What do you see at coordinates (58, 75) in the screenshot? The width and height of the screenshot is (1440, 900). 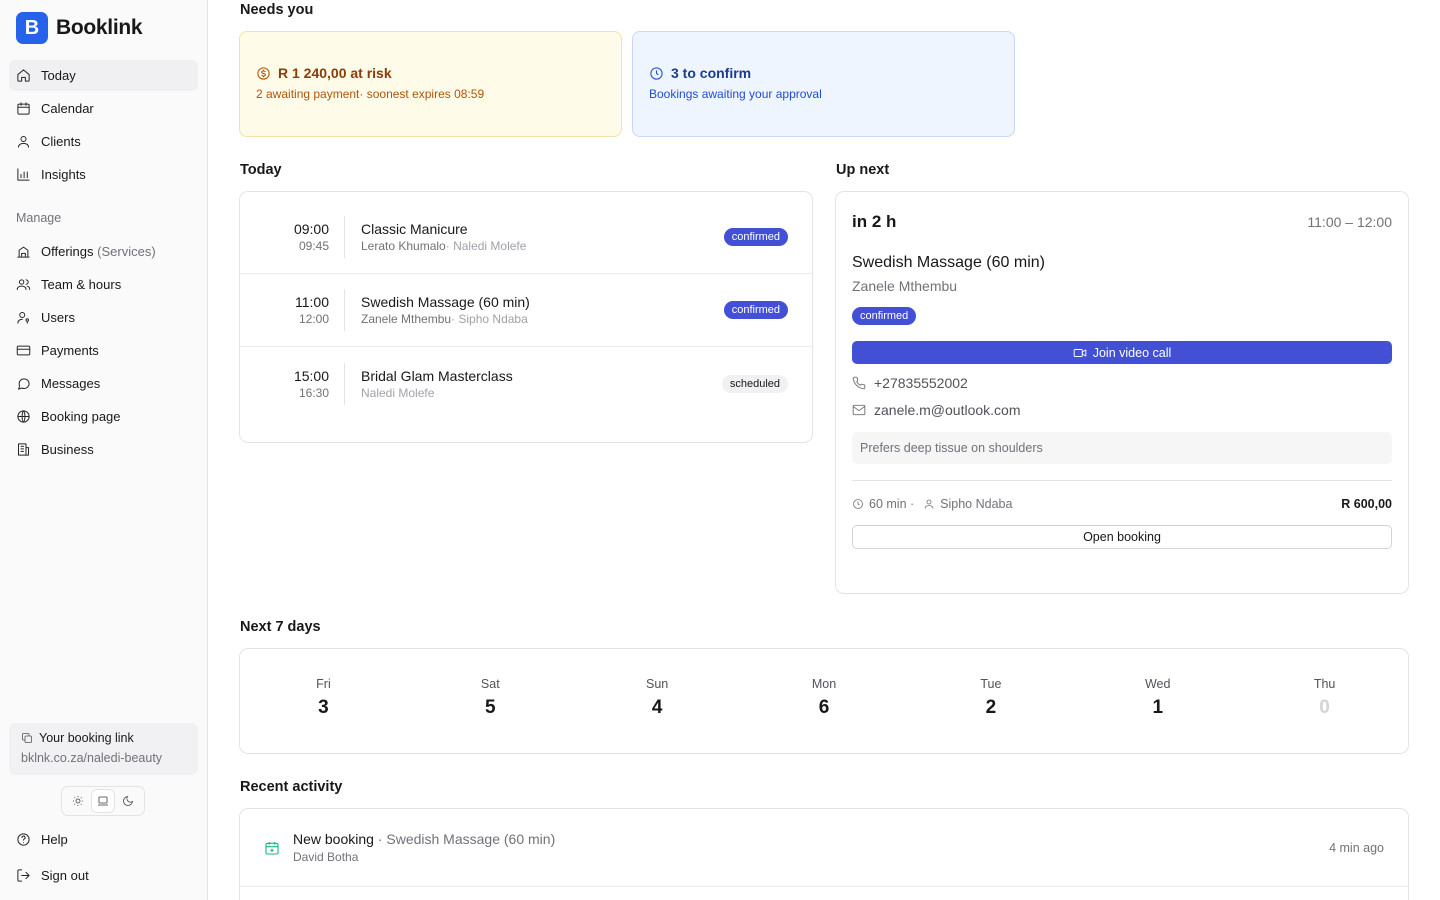 I see `nav-label: Today` at bounding box center [58, 75].